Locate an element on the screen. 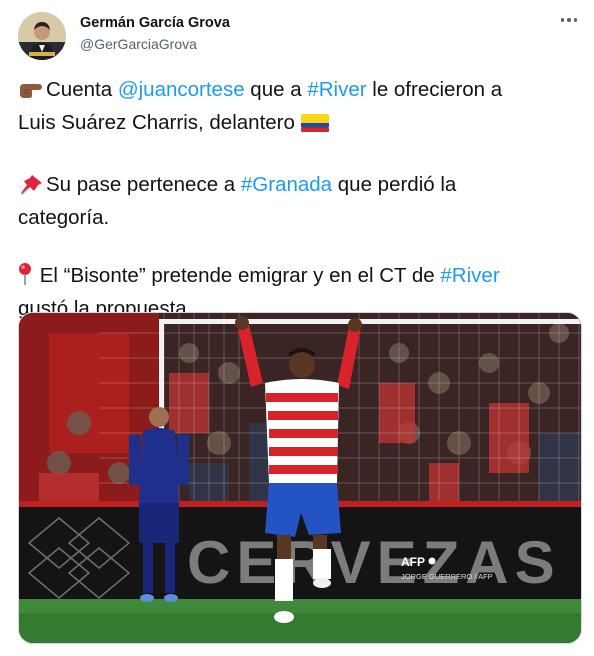 The height and width of the screenshot is (656, 594). pushpin-icon is located at coordinates (31, 188).